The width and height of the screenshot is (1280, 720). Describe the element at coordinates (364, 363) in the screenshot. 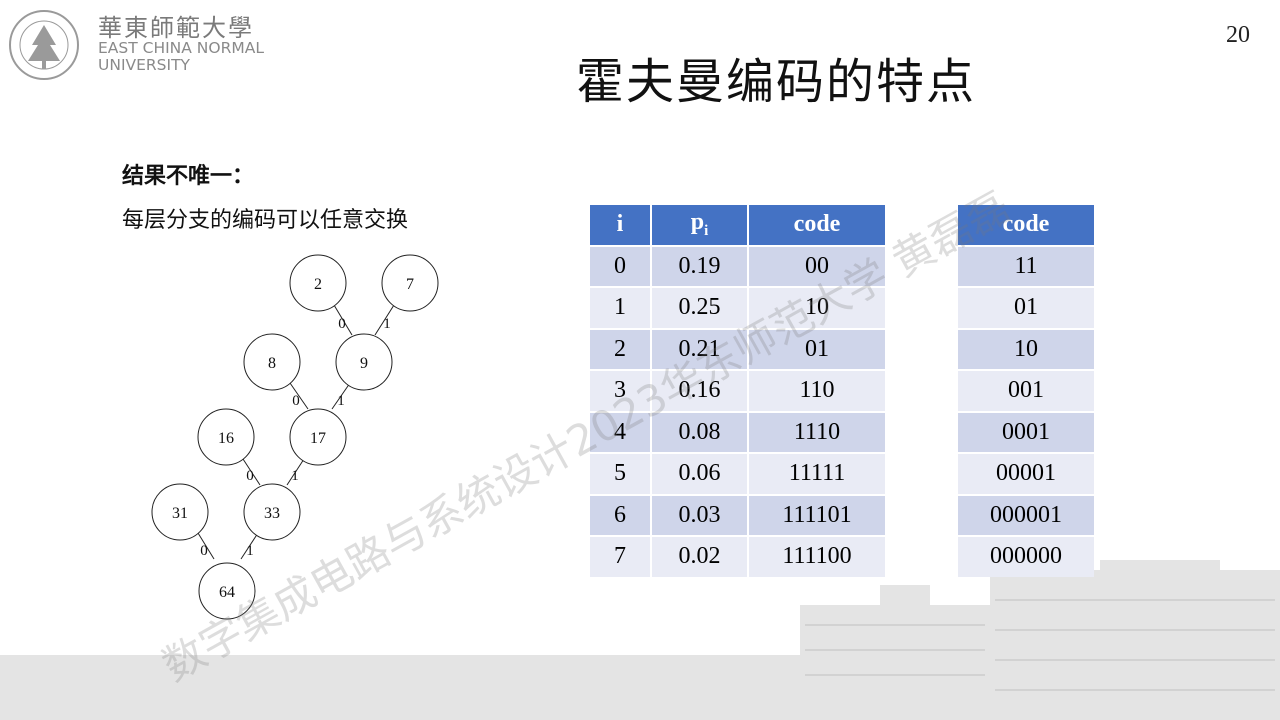

I see `tree-node-label: 9` at that location.